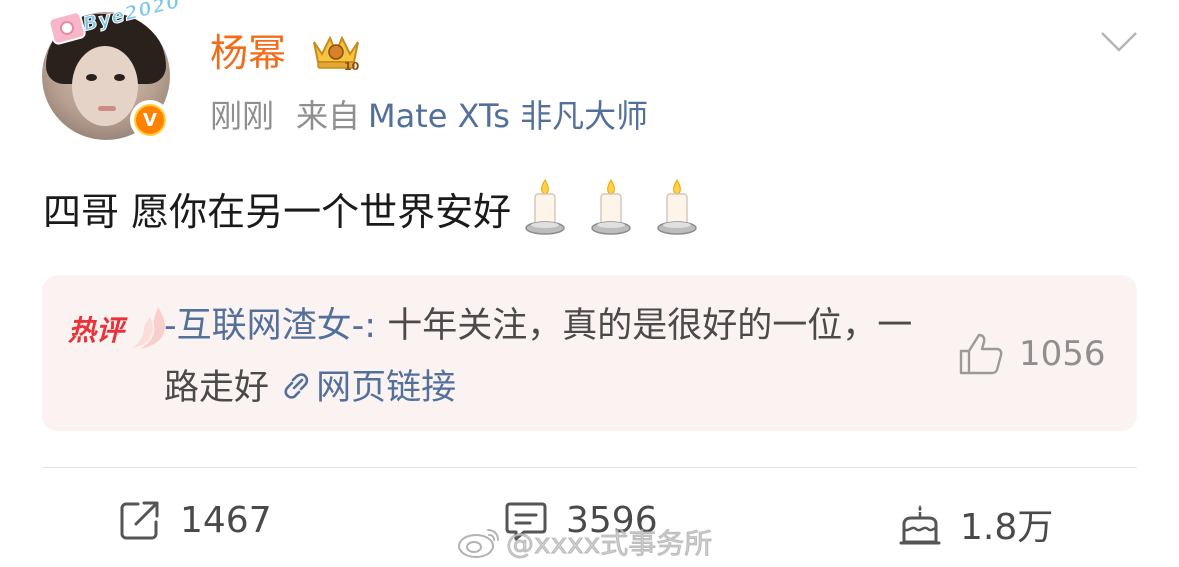 The image size is (1179, 567). What do you see at coordinates (139, 520) in the screenshot?
I see `repost-icon` at bounding box center [139, 520].